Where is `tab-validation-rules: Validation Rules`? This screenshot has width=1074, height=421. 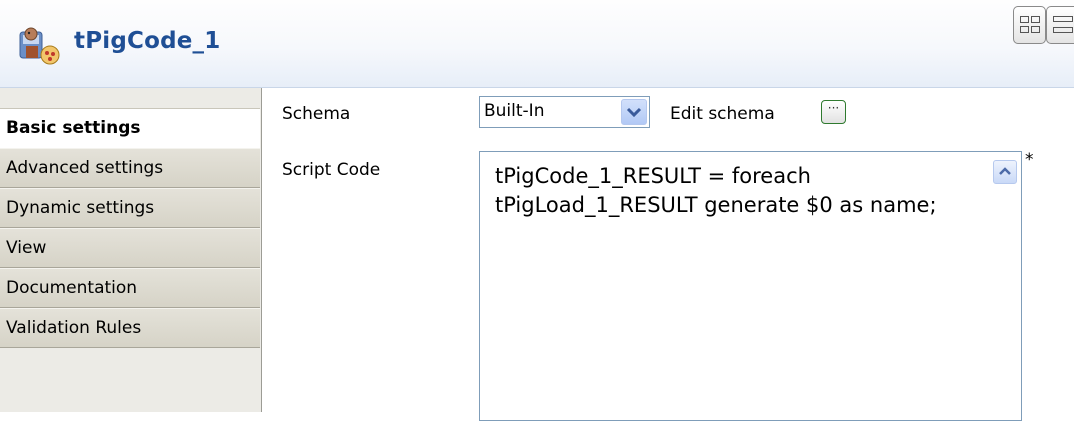 tab-validation-rules: Validation Rules is located at coordinates (130, 328).